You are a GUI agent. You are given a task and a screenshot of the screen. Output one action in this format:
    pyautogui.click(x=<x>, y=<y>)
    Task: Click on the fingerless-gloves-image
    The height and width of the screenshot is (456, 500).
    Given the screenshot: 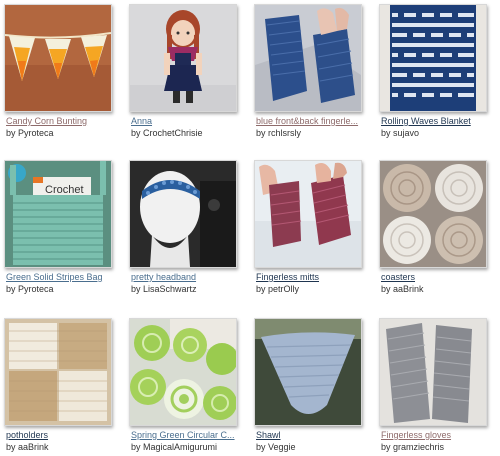 What is the action you would take?
    pyautogui.click(x=433, y=372)
    